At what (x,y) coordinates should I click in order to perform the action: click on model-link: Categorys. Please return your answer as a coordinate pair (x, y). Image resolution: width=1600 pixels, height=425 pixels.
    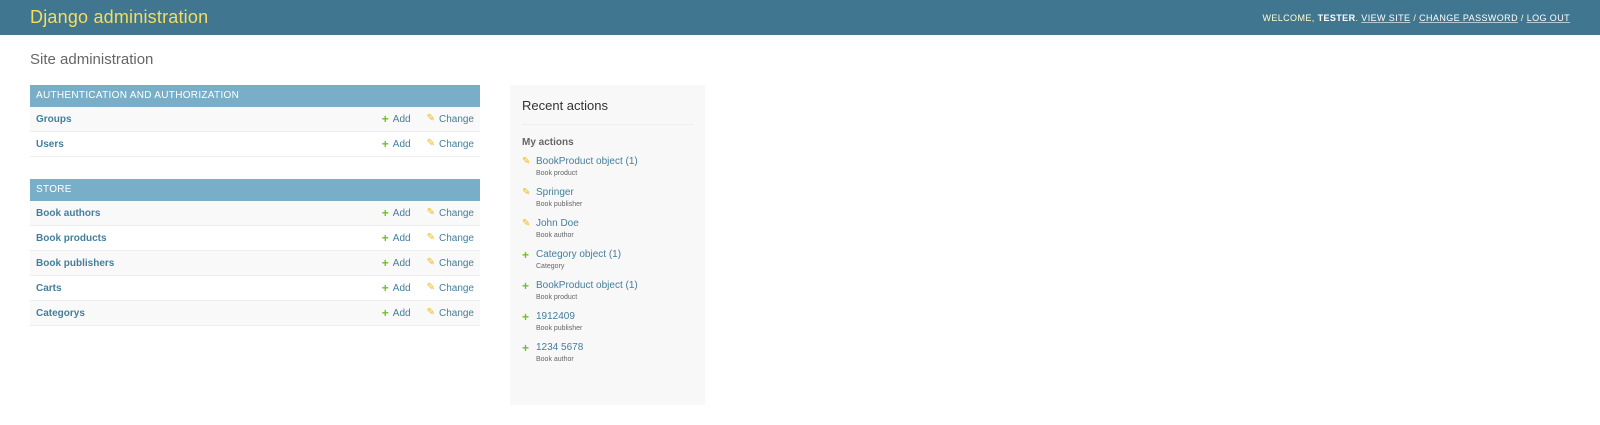
    Looking at the image, I should click on (201, 313).